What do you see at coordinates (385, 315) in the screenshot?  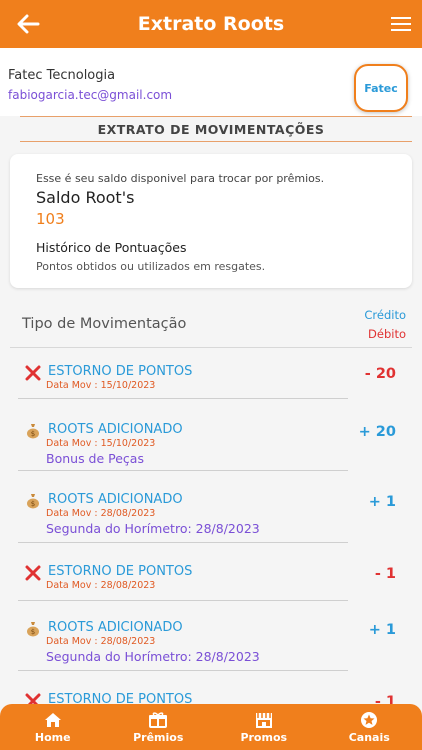 I see `credit-legend: Crédito` at bounding box center [385, 315].